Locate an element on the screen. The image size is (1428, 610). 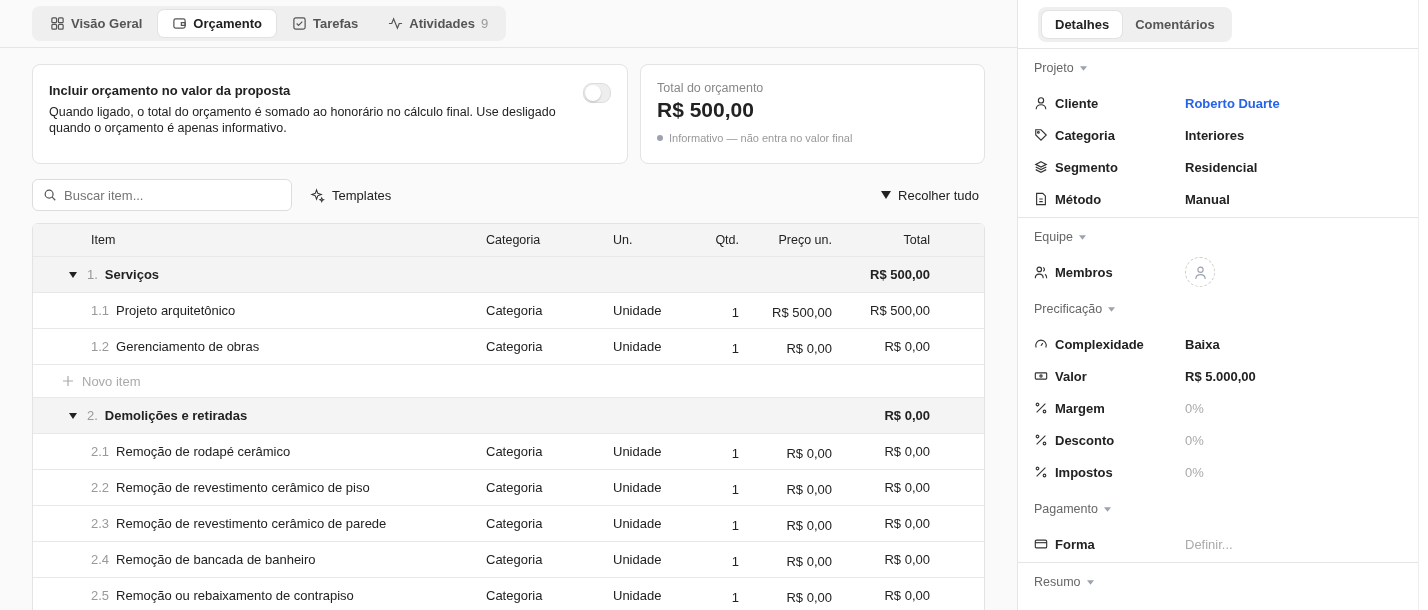
wallet-icon is located at coordinates (180, 23).